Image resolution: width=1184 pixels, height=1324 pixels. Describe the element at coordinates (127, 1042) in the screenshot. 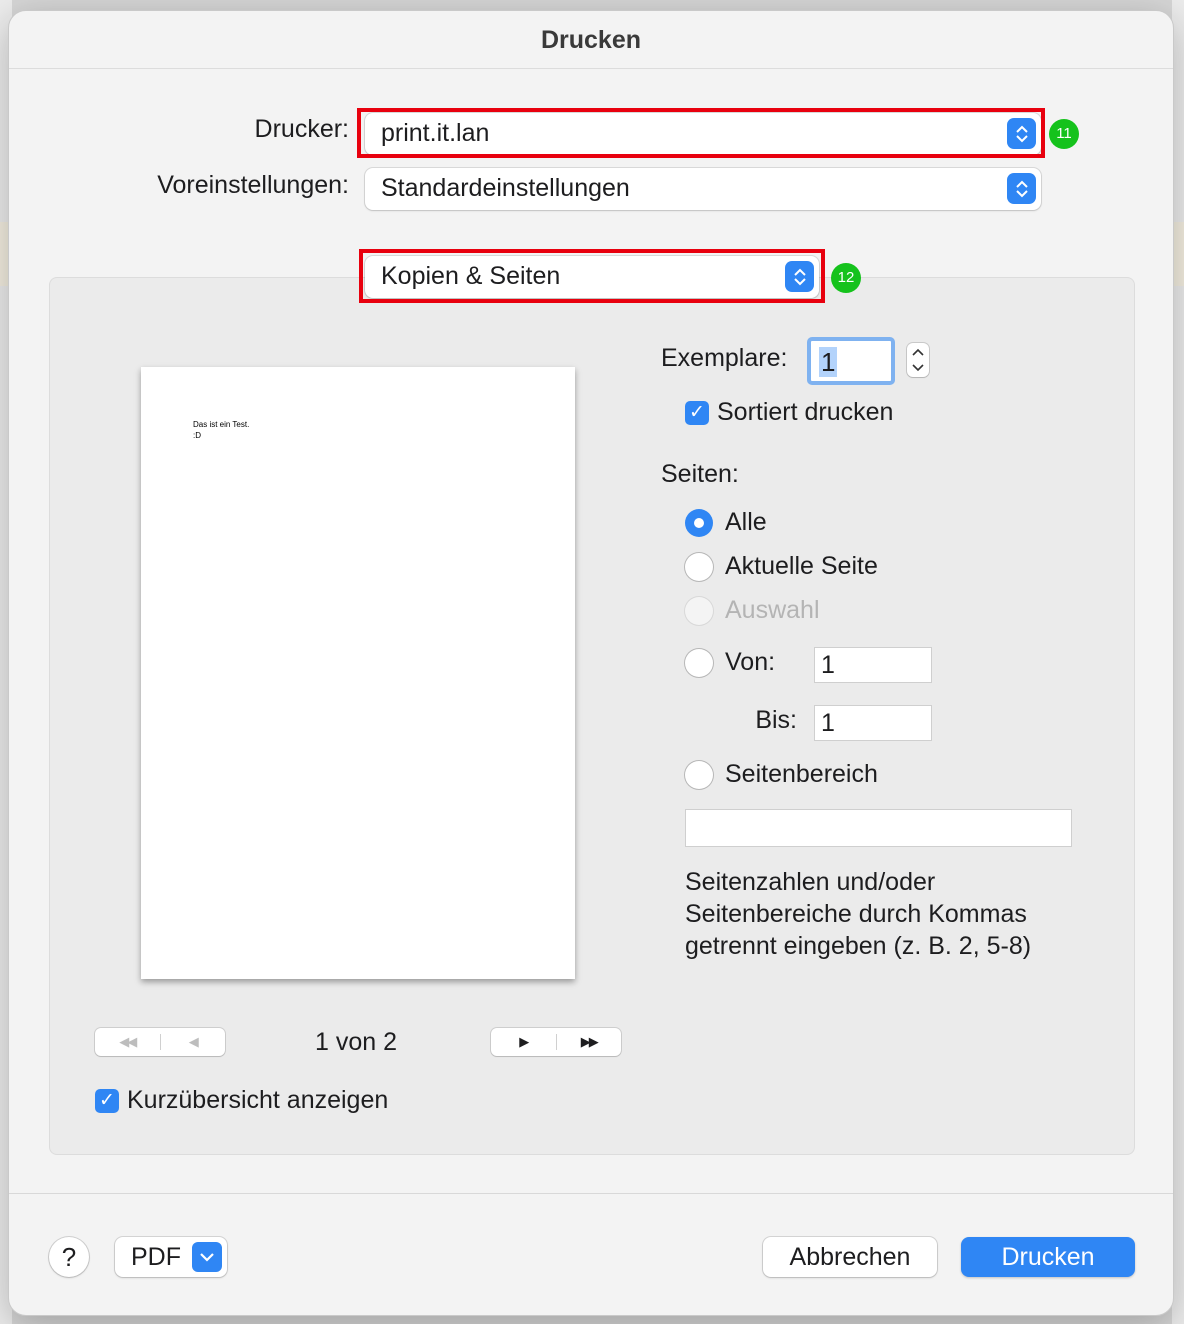

I see `first-page-icon: ◀◀` at that location.